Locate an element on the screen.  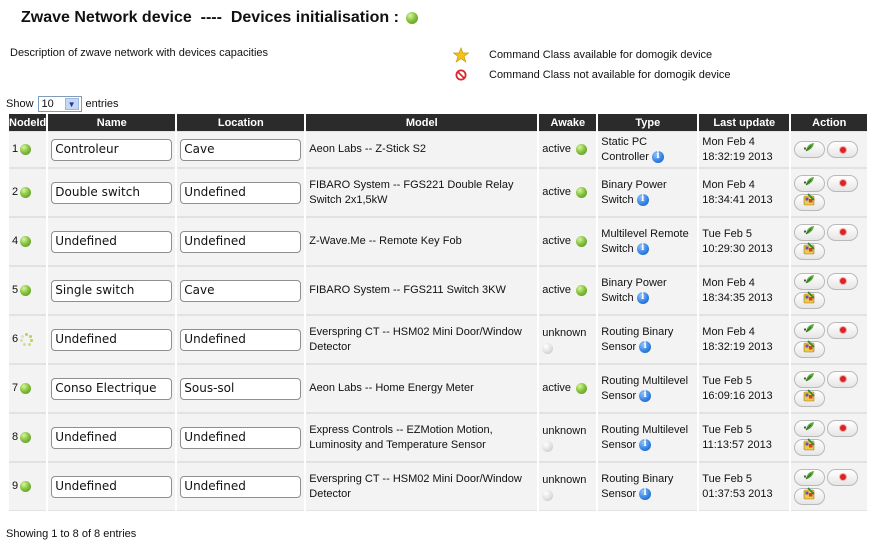
location-input: Sous-sol is located at coordinates (241, 388).